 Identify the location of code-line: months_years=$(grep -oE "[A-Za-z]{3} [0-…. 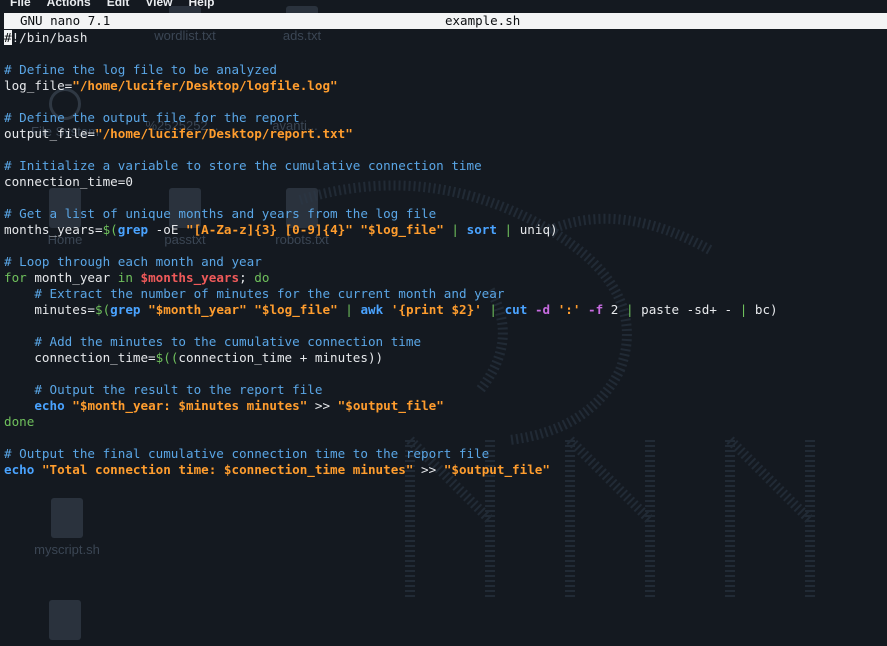
(391, 230).